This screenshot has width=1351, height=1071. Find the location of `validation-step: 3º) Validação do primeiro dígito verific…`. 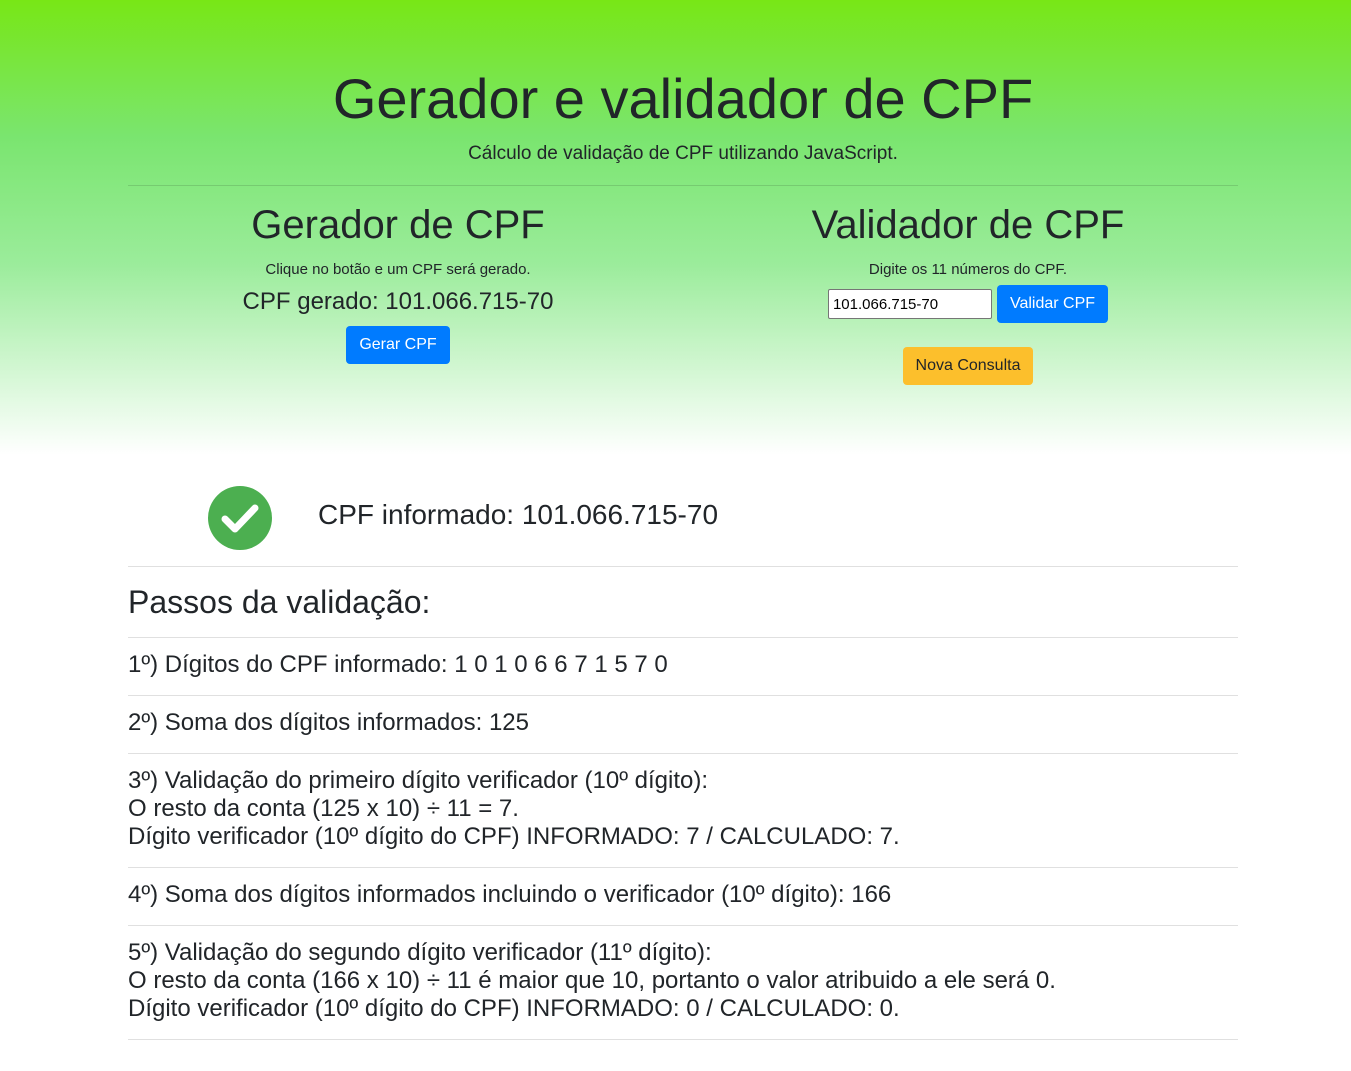

validation-step: 3º) Validação do primeiro dígito verific… is located at coordinates (683, 810).